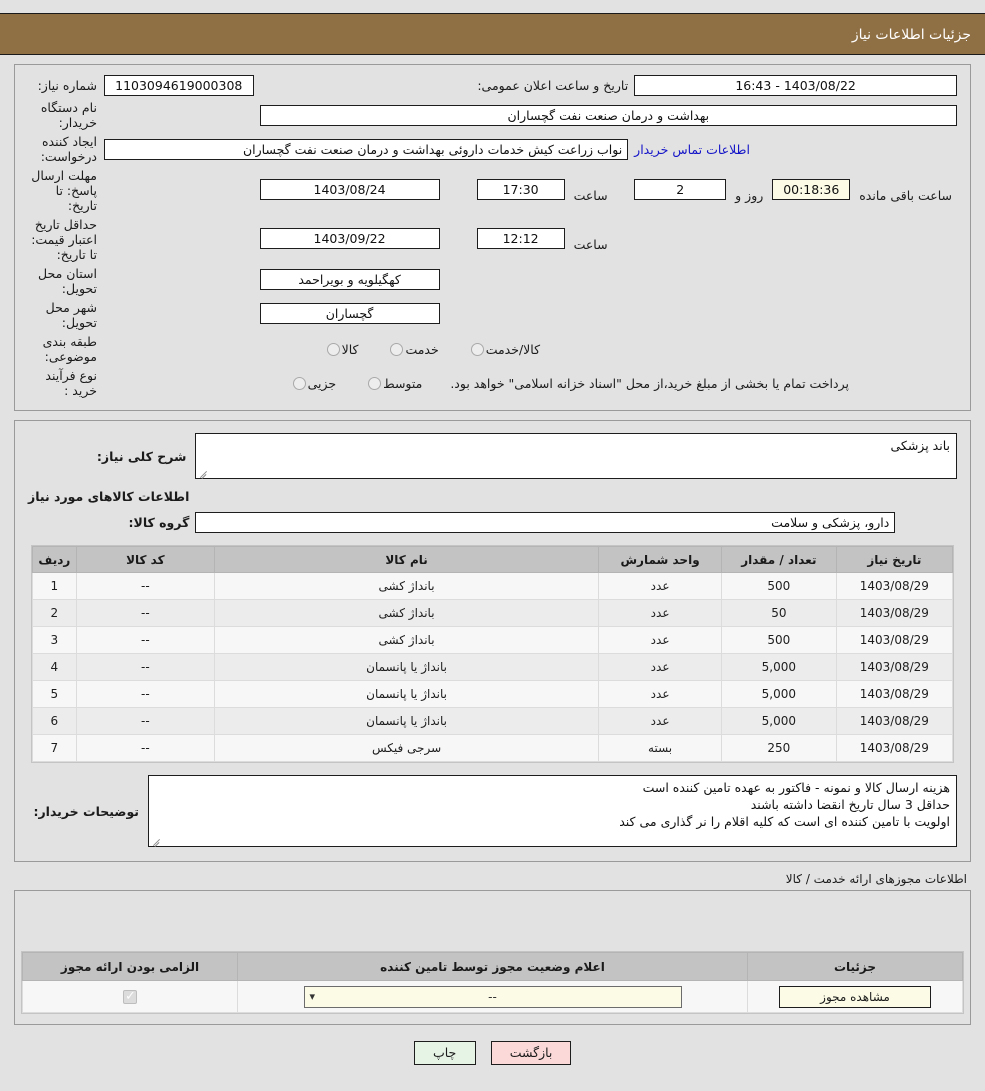 This screenshot has width=985, height=1091. I want to click on cell-goods-title-spacer, so click(576, 493).